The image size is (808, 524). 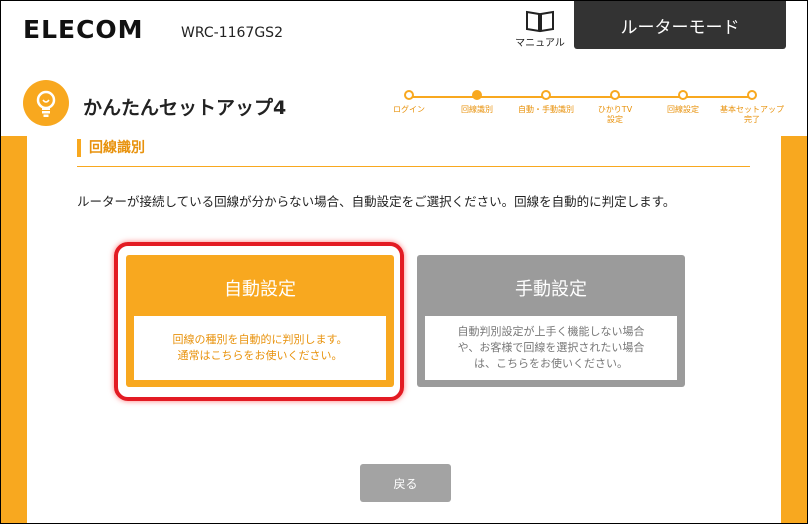 What do you see at coordinates (546, 109) in the screenshot?
I see `progress-step-label: 自動・手動識別` at bounding box center [546, 109].